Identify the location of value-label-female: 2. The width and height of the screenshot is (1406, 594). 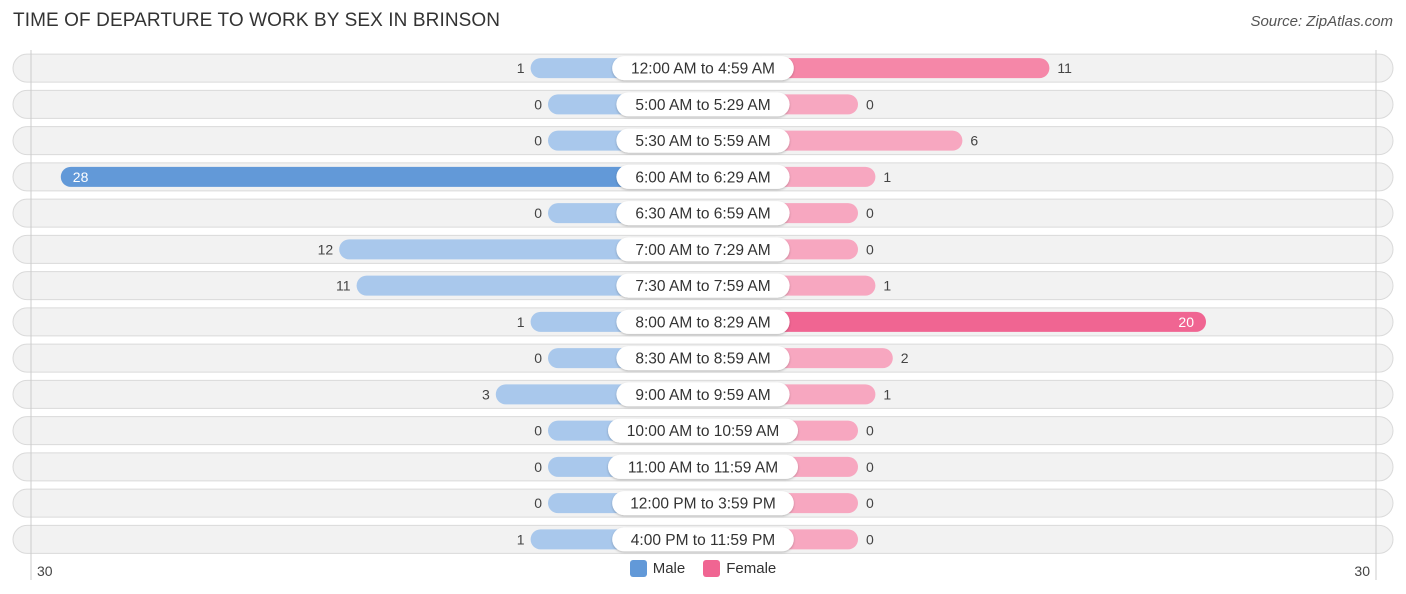
(905, 358).